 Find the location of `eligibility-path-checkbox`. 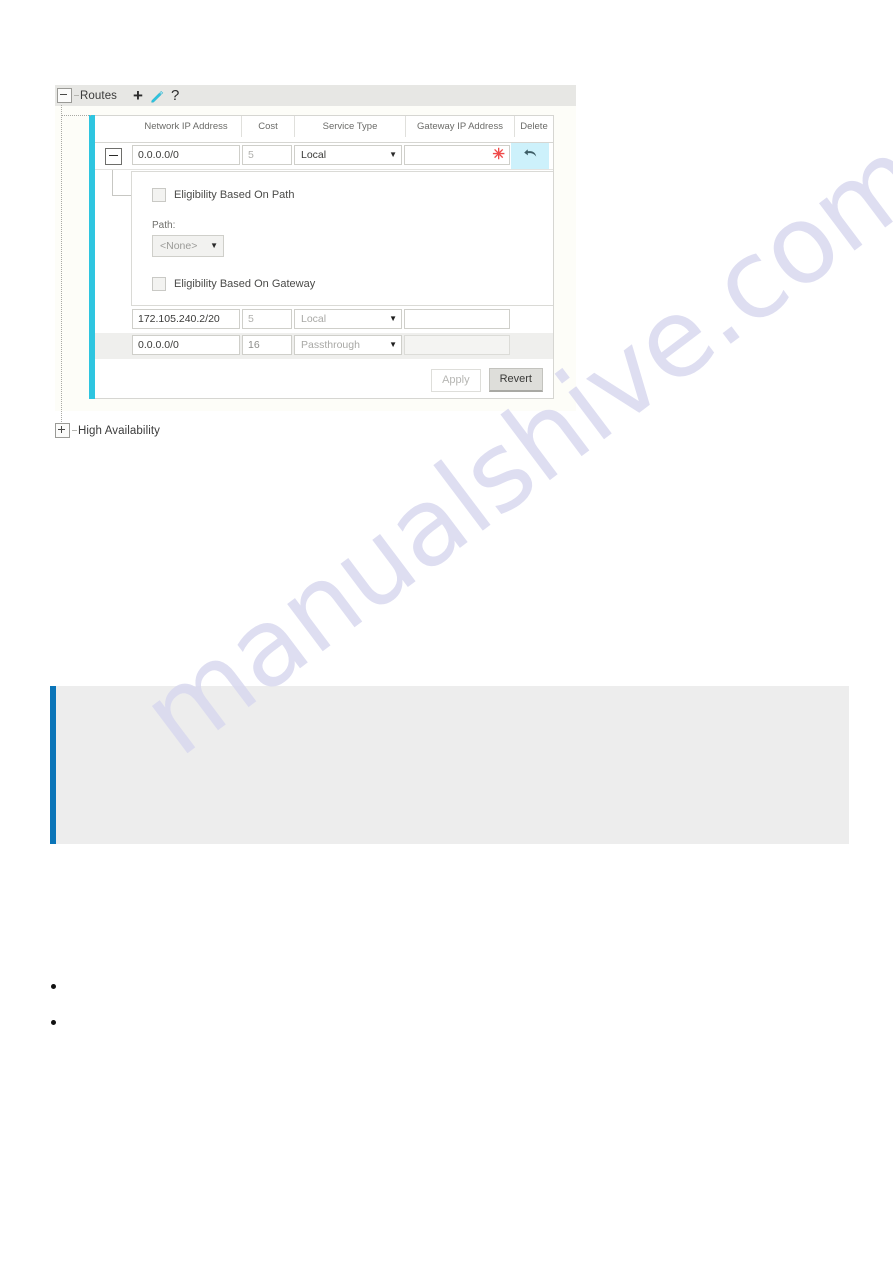

eligibility-path-checkbox is located at coordinates (159, 195).